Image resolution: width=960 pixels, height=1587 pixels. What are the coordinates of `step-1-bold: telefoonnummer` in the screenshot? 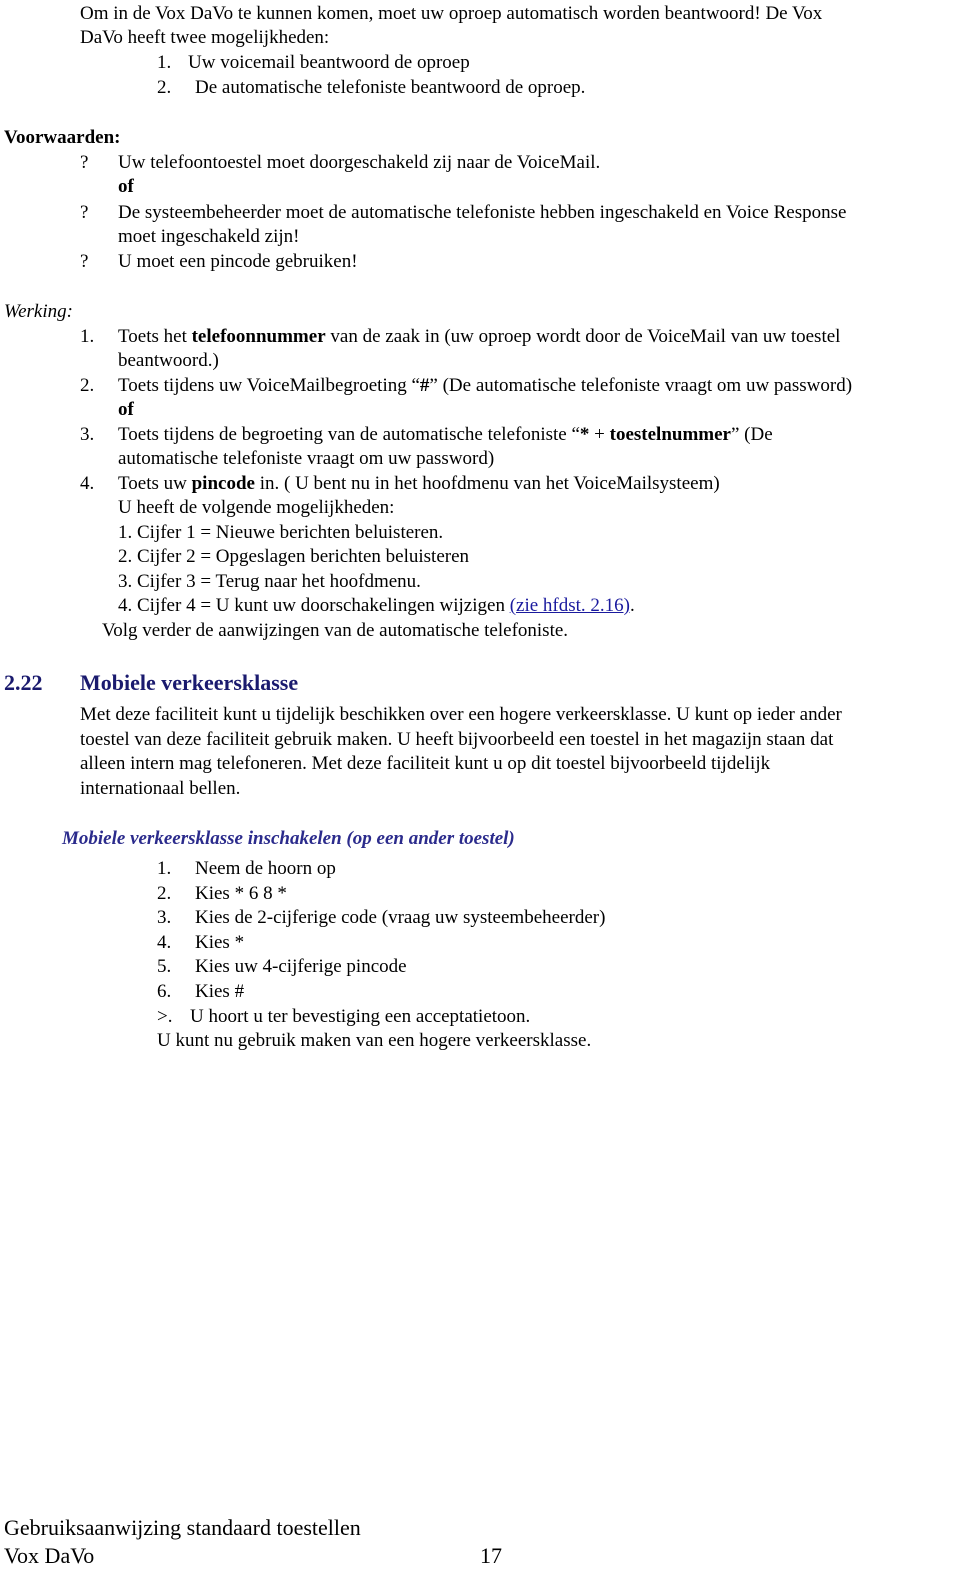 It's located at (258, 336).